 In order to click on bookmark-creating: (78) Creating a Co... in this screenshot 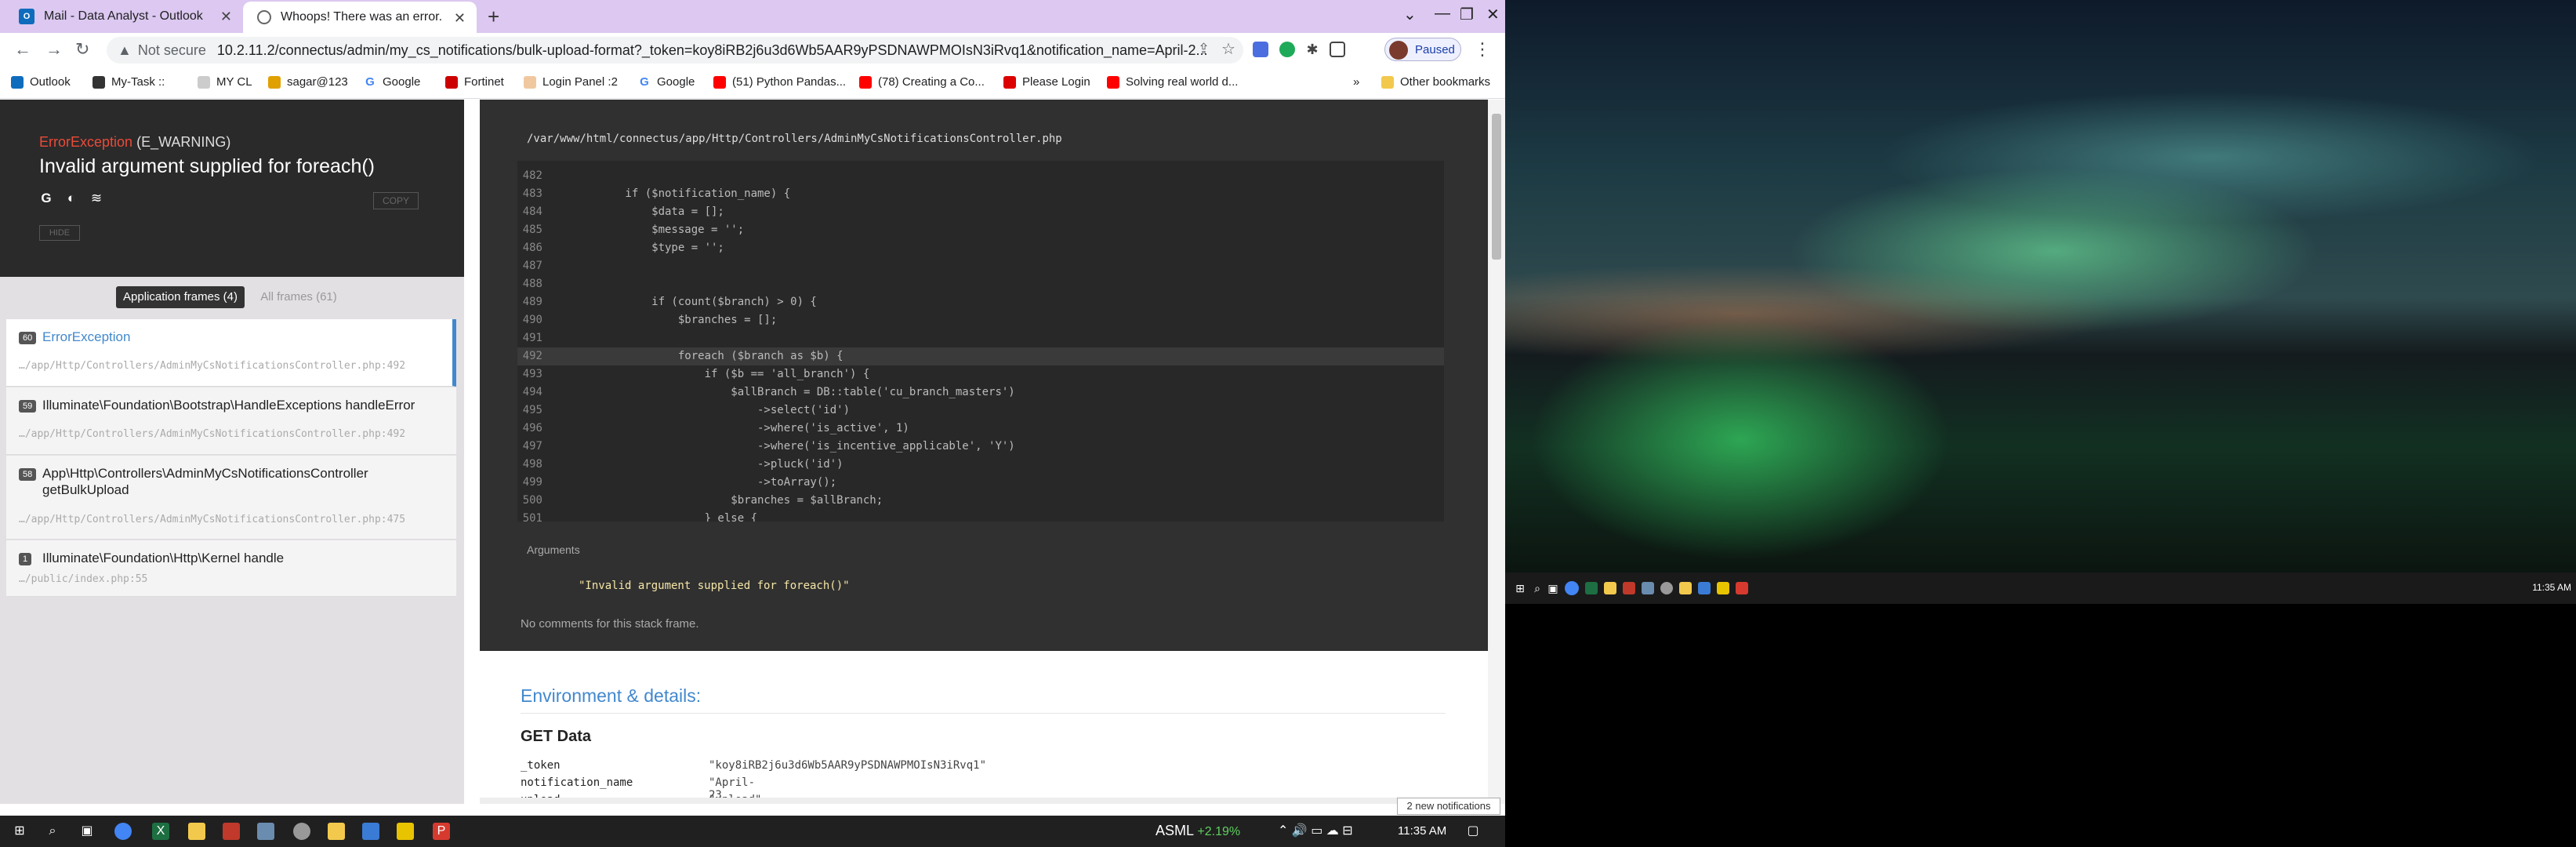, I will do `click(922, 82)`.